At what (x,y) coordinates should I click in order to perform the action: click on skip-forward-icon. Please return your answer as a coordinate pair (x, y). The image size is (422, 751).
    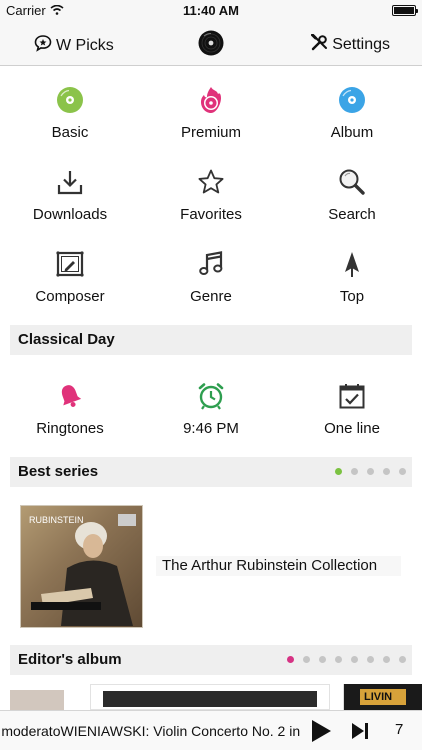
    Looking at the image, I should click on (360, 731).